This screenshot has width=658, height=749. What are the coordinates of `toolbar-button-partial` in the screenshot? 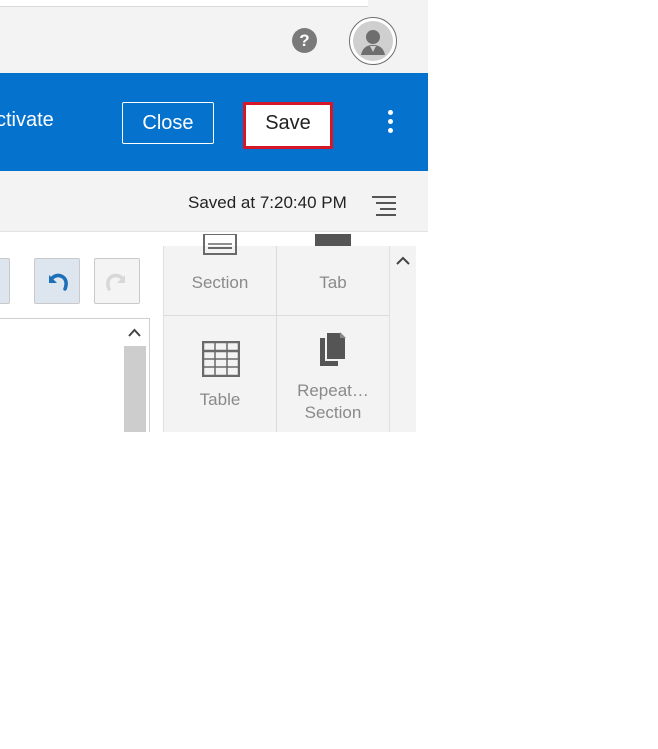 It's located at (5, 281).